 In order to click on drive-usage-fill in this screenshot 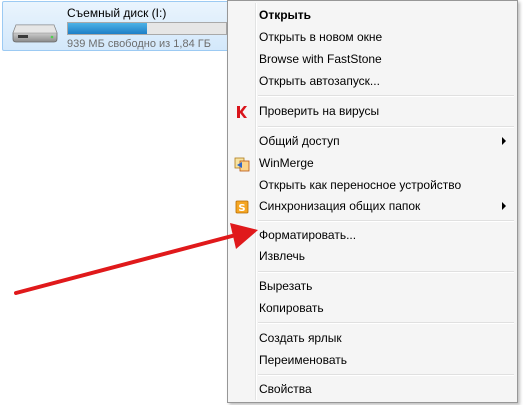, I will do `click(107, 28)`.